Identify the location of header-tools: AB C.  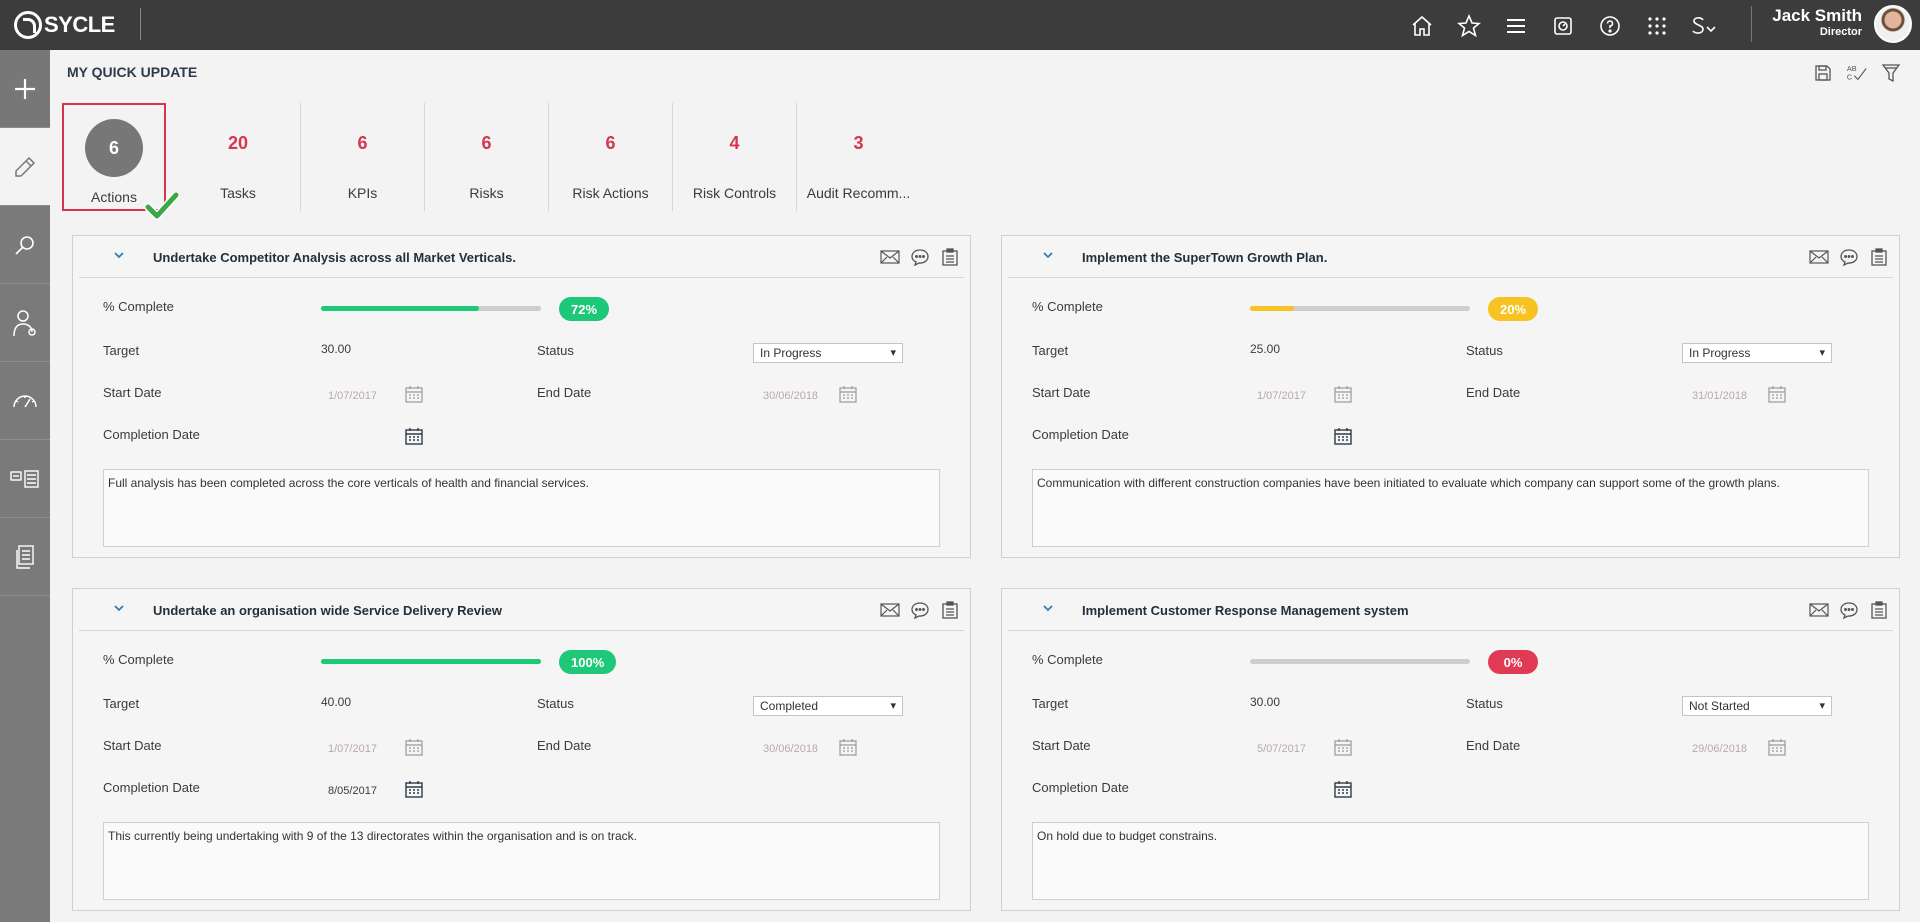
(1857, 73).